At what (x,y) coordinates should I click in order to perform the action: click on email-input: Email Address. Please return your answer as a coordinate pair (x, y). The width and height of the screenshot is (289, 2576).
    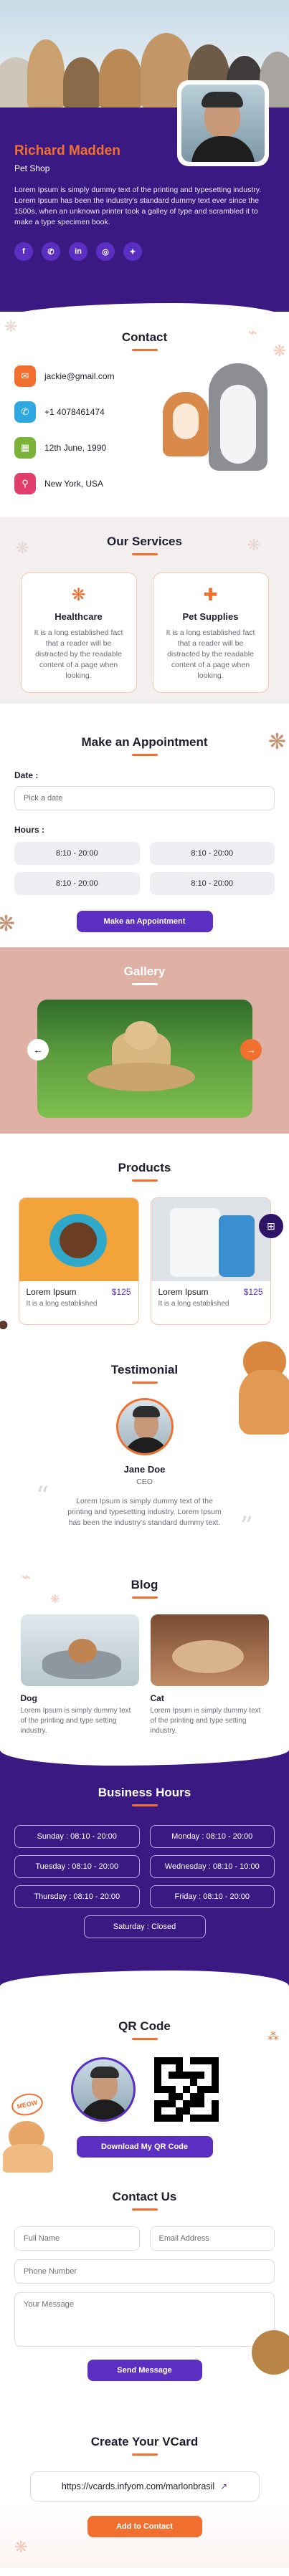
    Looking at the image, I should click on (212, 2238).